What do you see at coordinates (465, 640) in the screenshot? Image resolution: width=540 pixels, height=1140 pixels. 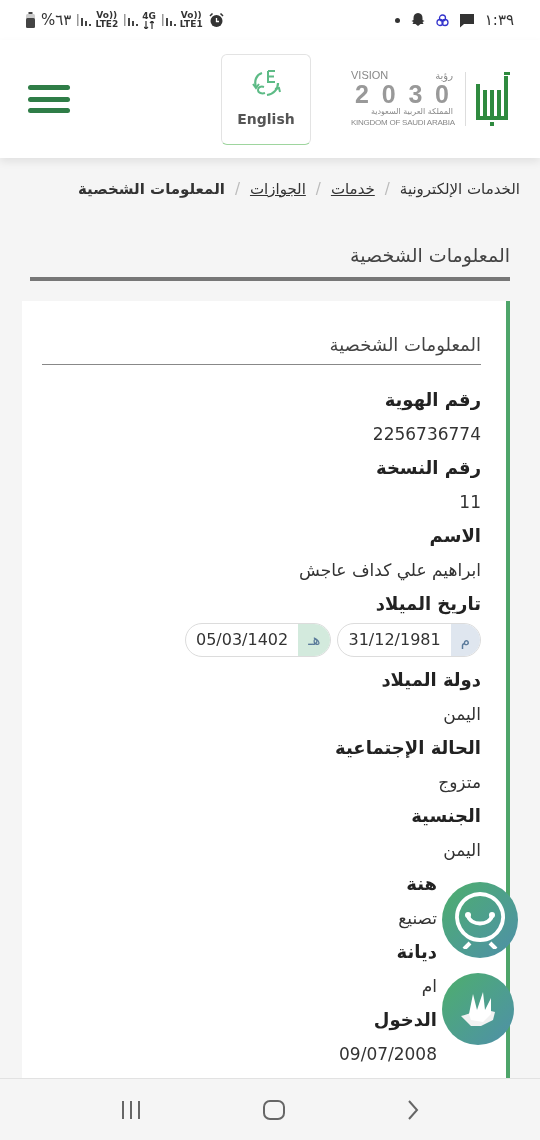 I see `era-label: م` at bounding box center [465, 640].